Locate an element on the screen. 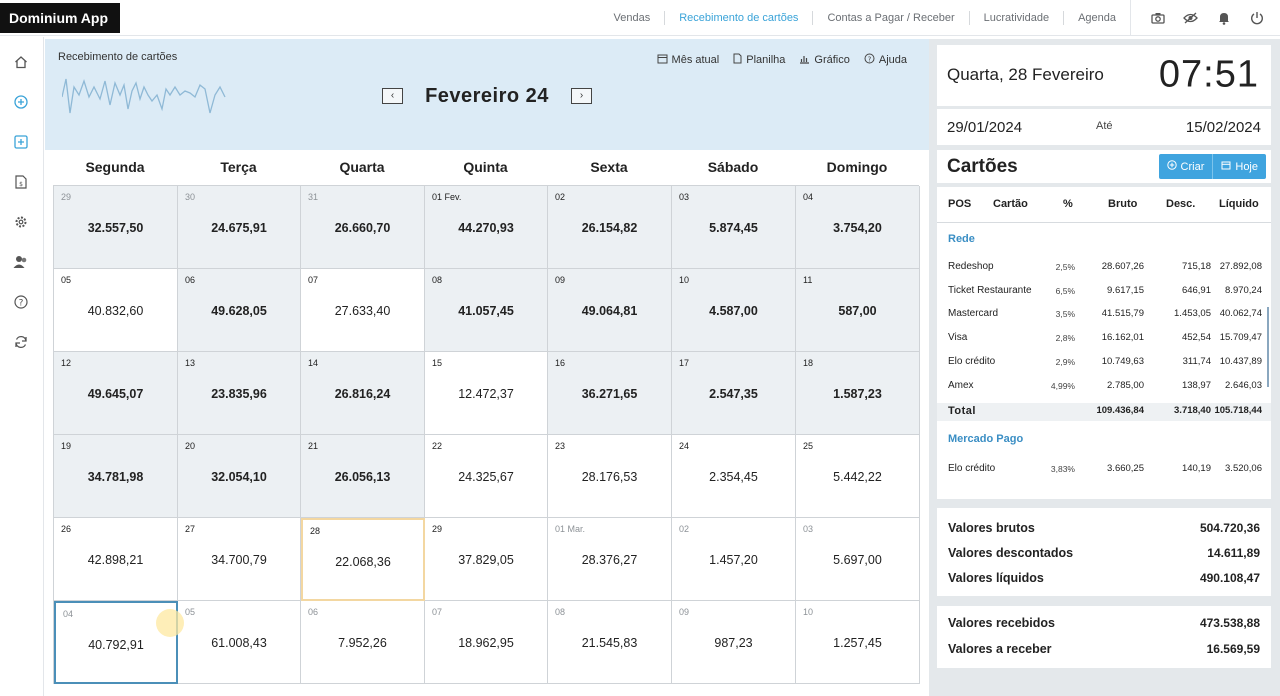  weekday-label: Quarta is located at coordinates (362, 167).